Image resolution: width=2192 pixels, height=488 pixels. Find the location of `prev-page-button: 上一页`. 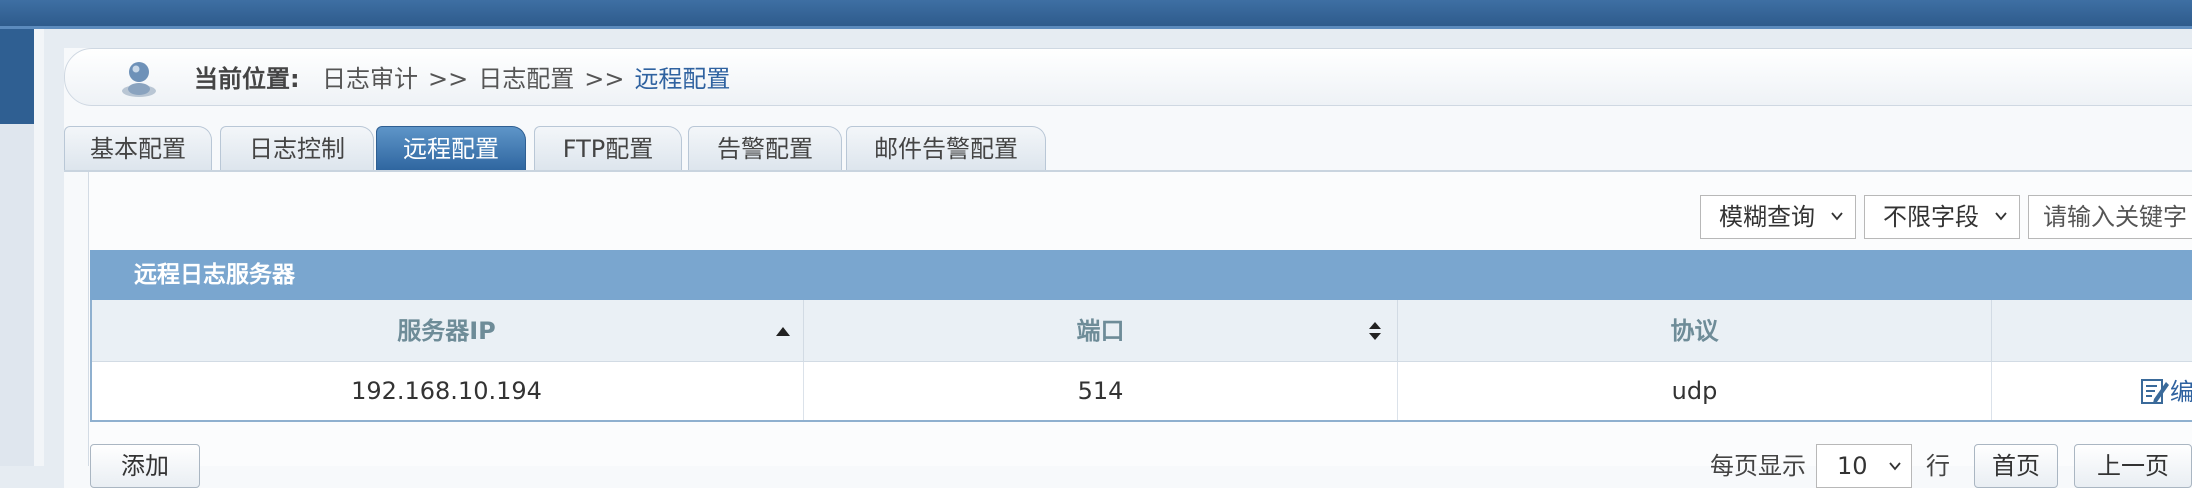

prev-page-button: 上一页 is located at coordinates (2133, 466).